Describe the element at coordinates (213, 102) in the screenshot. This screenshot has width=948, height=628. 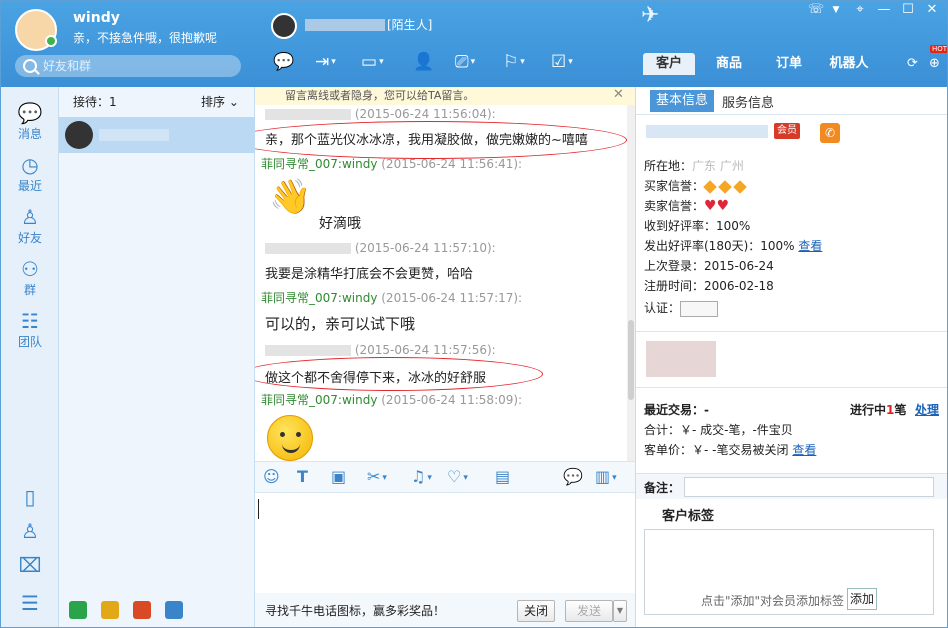
I see `sort-label: 排序` at that location.